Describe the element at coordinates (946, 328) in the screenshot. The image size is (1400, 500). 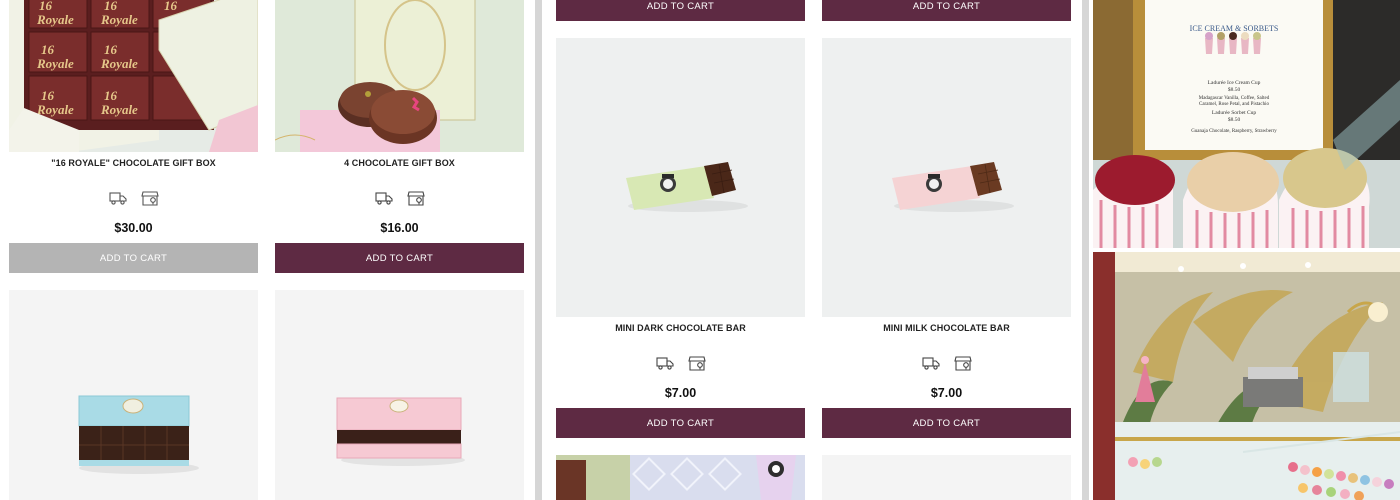
I see `product-name: MINI MILK CHOCOLATE BAR` at that location.